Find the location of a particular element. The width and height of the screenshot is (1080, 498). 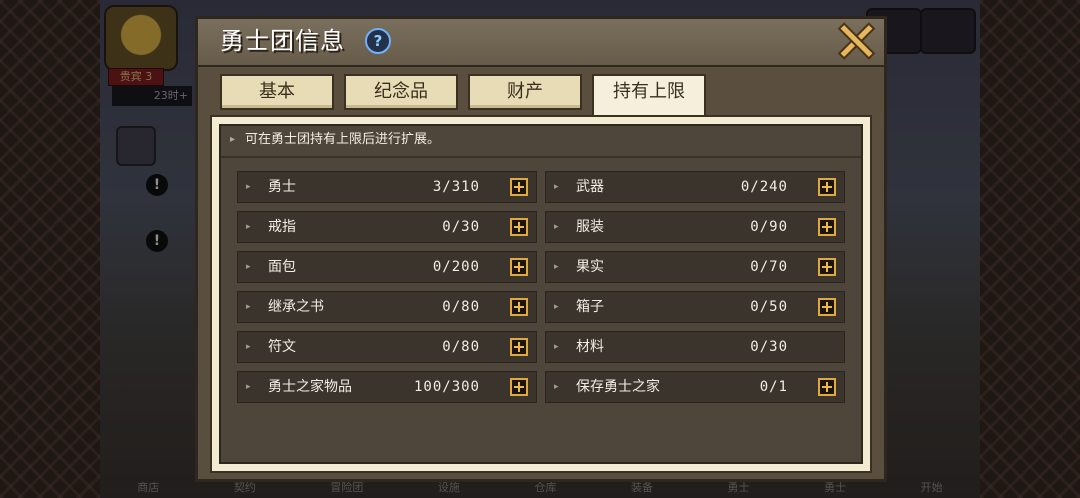

limit-value: 3/310 is located at coordinates (456, 187).